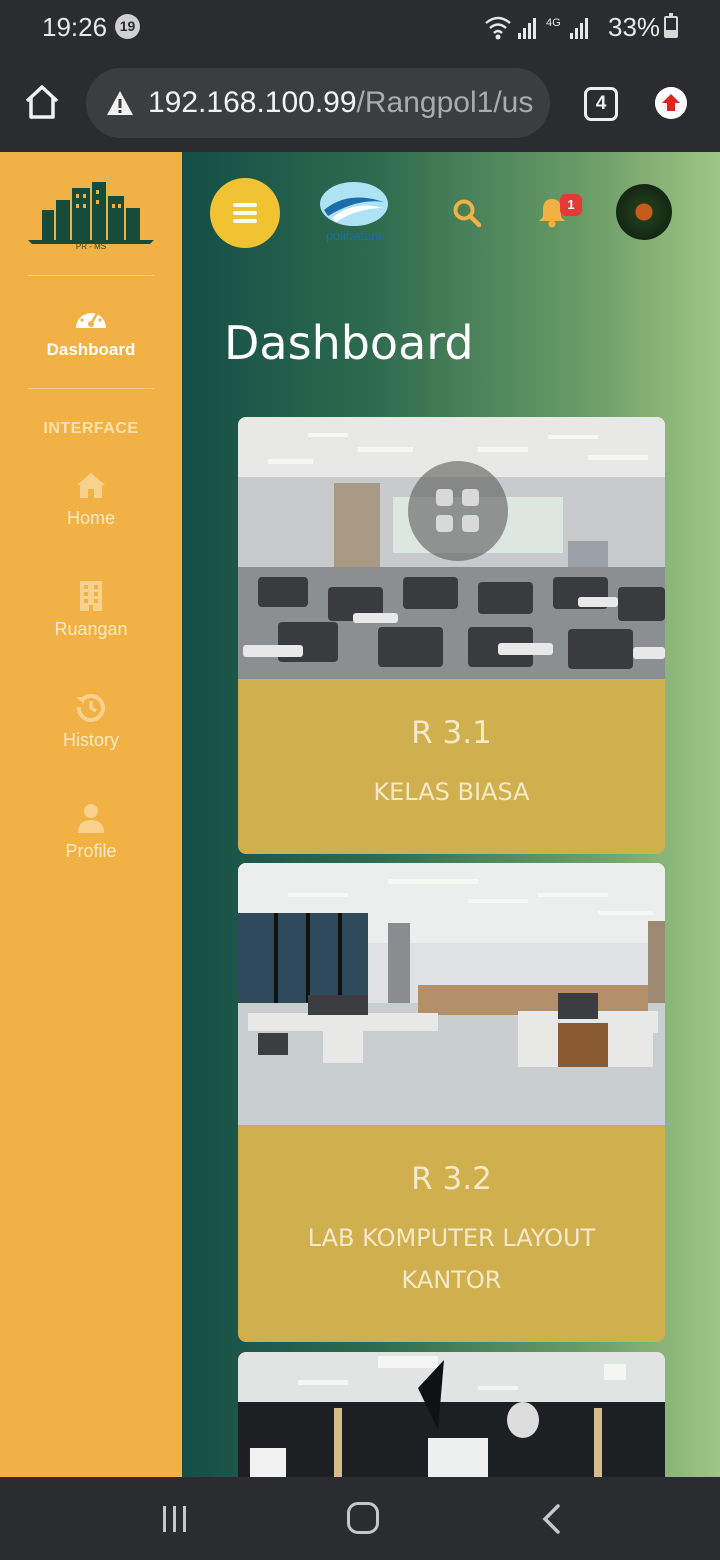 The width and height of the screenshot is (720, 1560). What do you see at coordinates (90, 708) in the screenshot?
I see `history-icon` at bounding box center [90, 708].